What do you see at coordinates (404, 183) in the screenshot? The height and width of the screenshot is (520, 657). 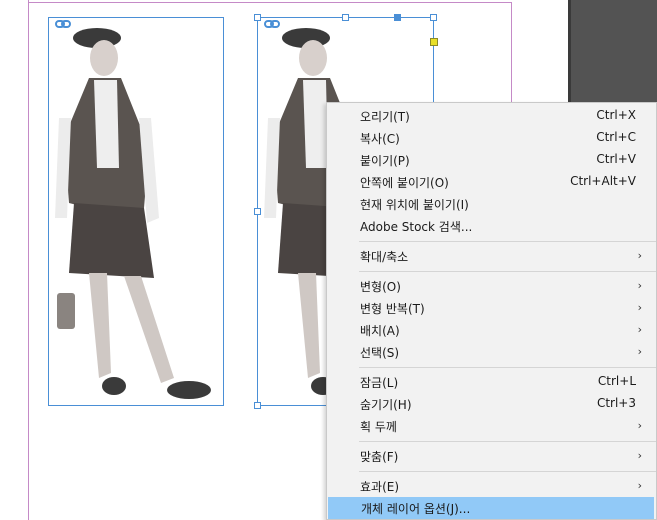 I see `menu-item-label: 안쪽에 붙이기(O)` at bounding box center [404, 183].